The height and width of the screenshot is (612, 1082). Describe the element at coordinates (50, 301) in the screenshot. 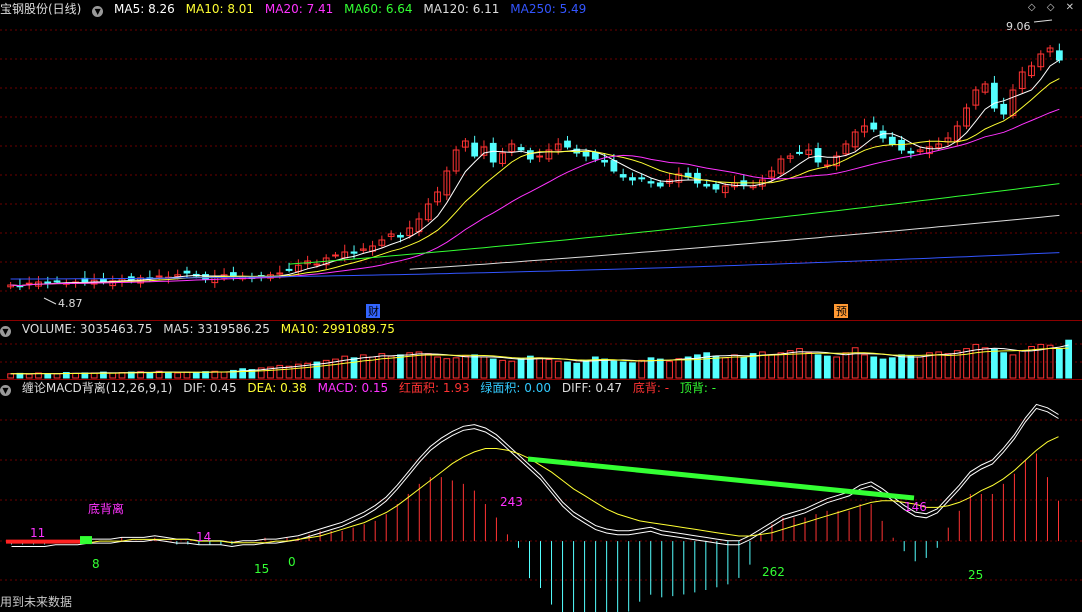

I see `min-price-arrow` at that location.